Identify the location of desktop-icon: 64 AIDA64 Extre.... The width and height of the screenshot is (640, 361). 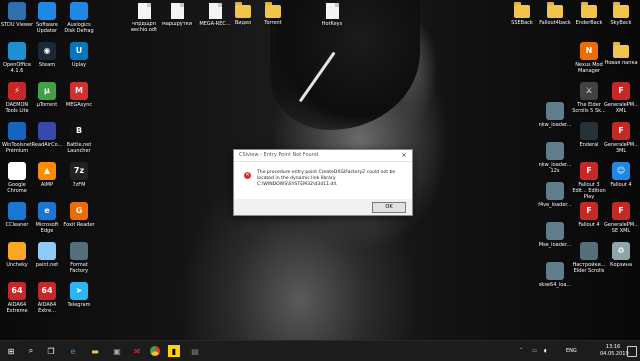
(47, 298).